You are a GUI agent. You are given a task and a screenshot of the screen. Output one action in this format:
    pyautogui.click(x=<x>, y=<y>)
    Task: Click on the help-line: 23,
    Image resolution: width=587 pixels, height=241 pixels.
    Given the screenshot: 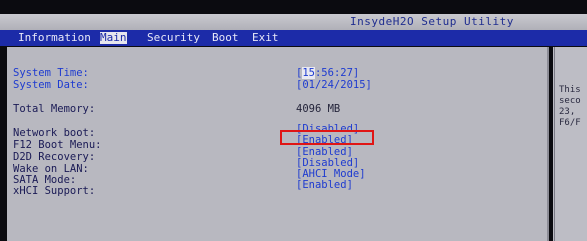 What is the action you would take?
    pyautogui.click(x=567, y=112)
    